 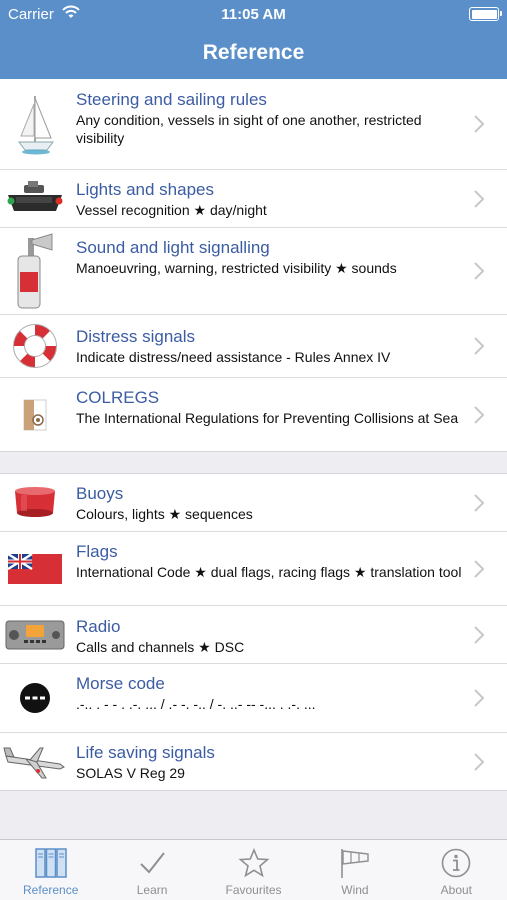 I want to click on tab-label: Reference, so click(x=51, y=890).